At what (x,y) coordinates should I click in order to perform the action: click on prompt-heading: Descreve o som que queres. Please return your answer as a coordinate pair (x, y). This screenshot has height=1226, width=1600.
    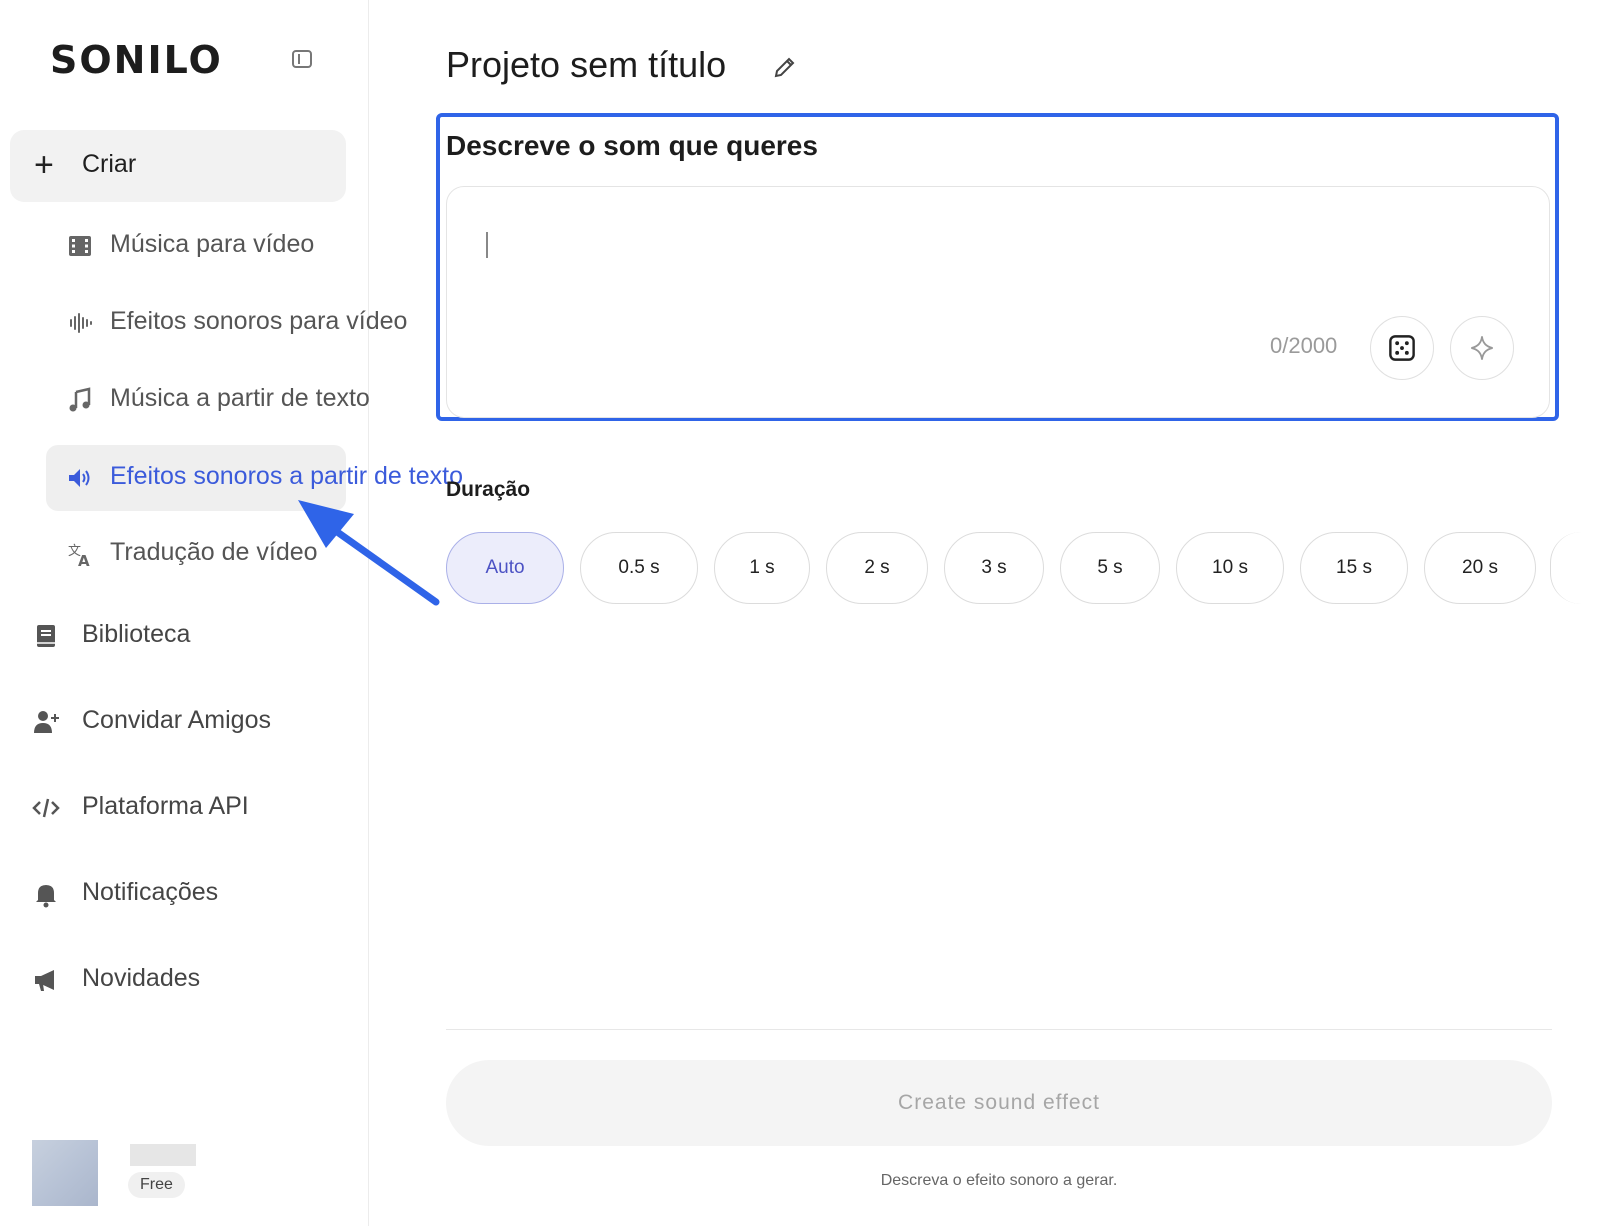
    Looking at the image, I should click on (632, 145).